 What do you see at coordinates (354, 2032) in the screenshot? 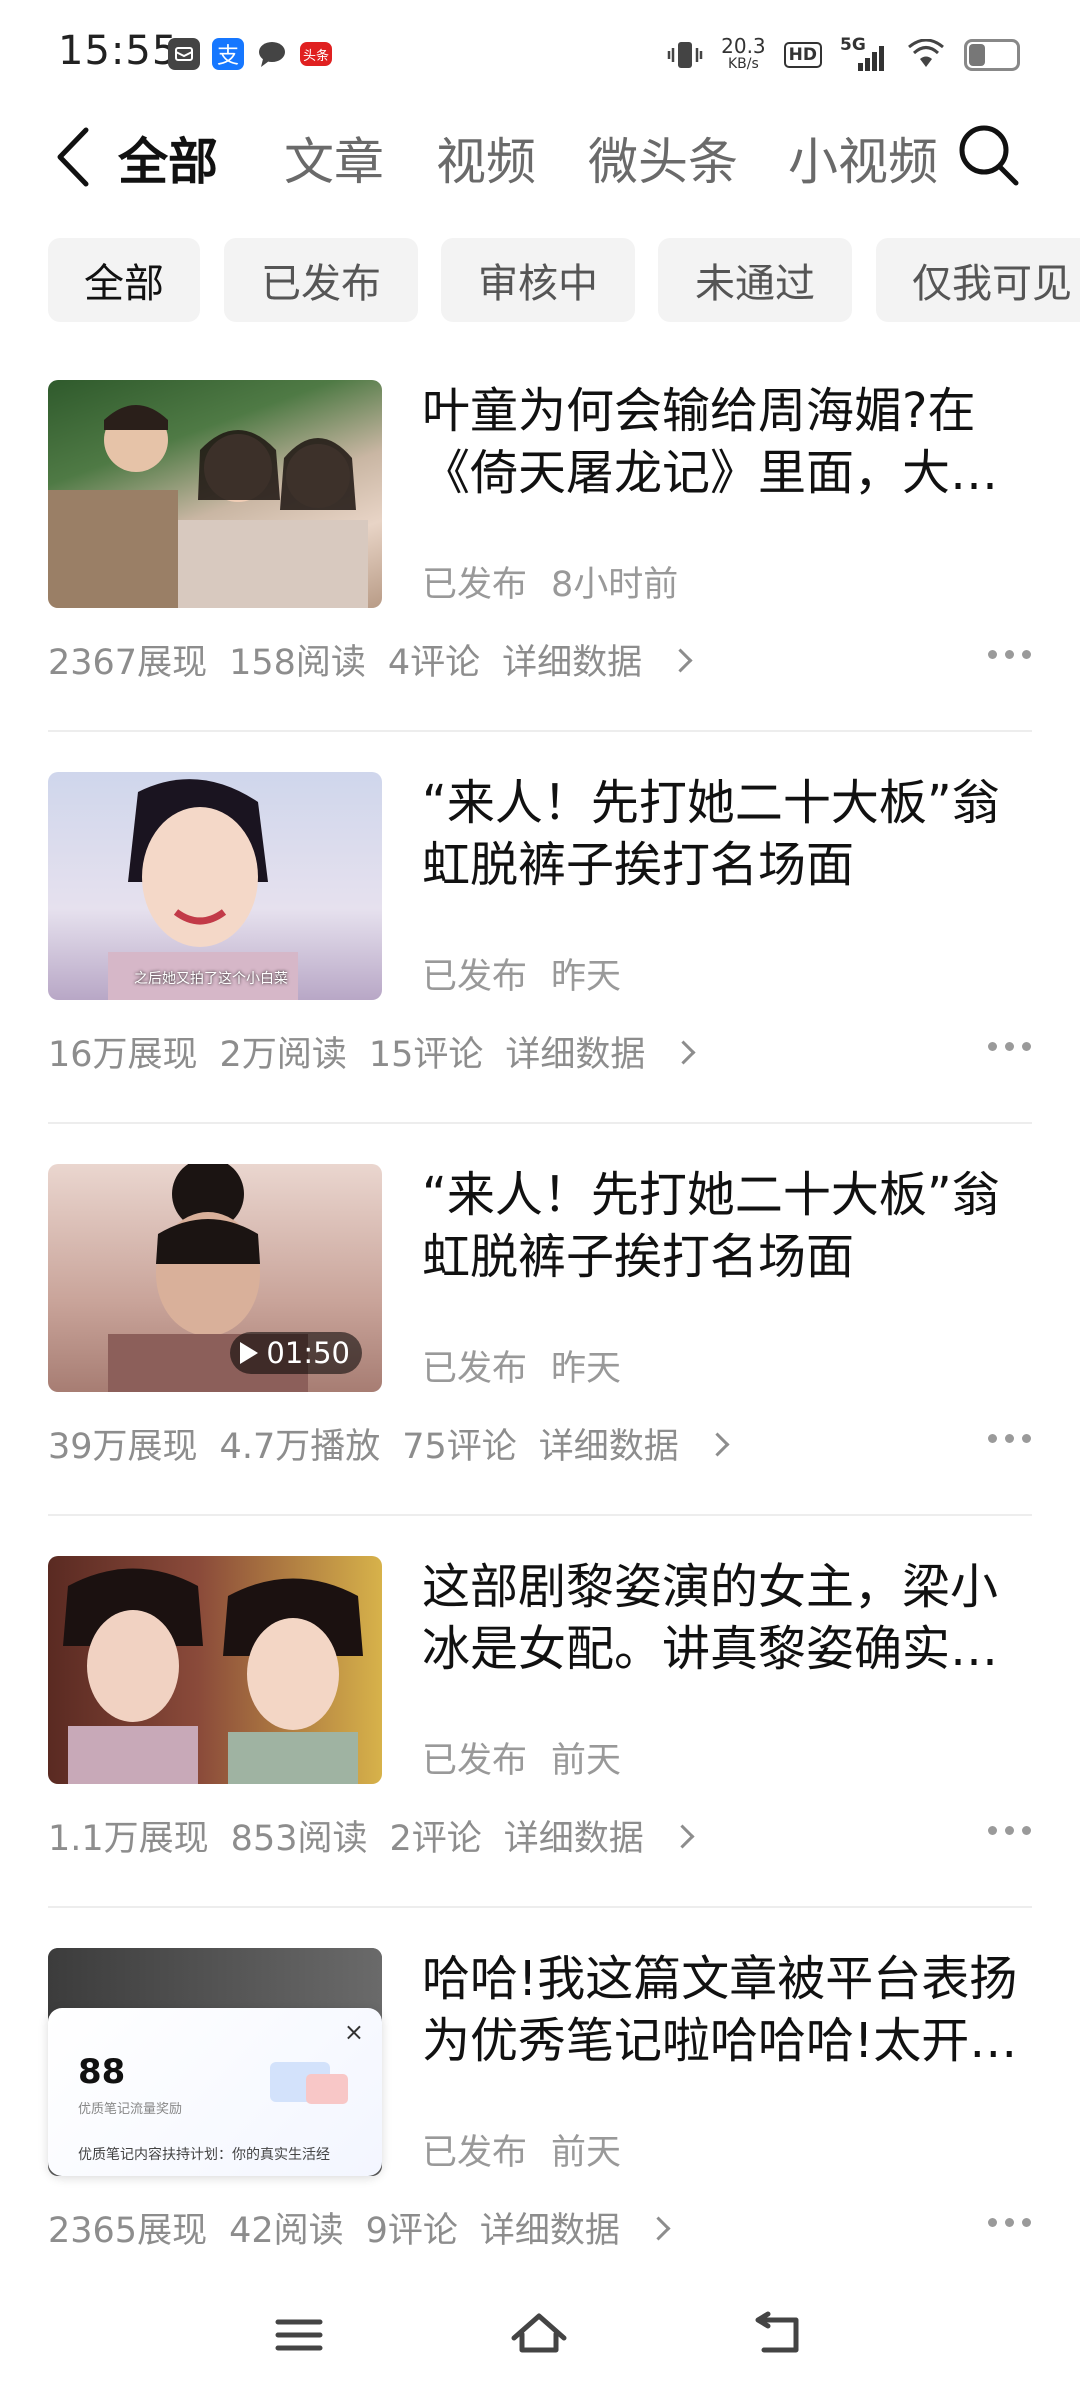
I see `close-icon: ×` at bounding box center [354, 2032].